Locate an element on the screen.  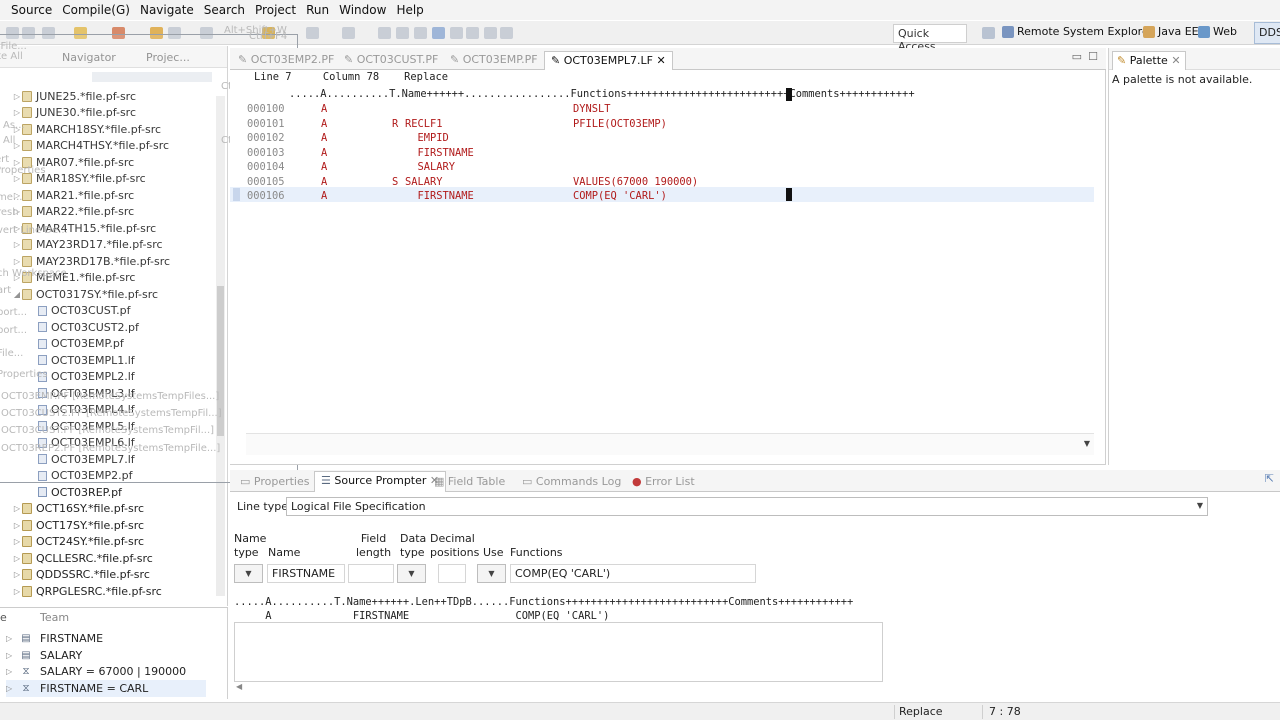
outline-item: ▷ ⧖ FIRSTNAME = CARL is located at coordinates (106, 688).